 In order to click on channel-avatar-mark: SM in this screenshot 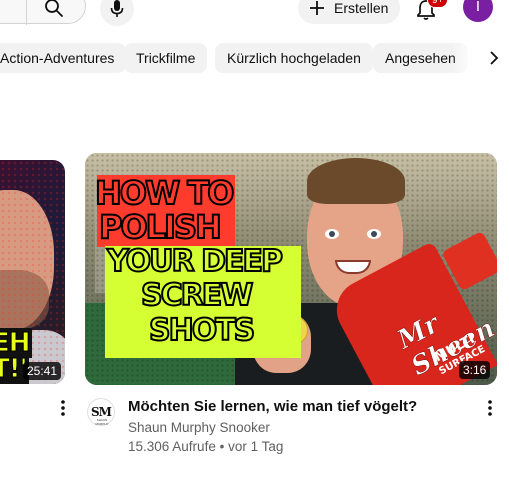, I will do `click(101, 412)`.